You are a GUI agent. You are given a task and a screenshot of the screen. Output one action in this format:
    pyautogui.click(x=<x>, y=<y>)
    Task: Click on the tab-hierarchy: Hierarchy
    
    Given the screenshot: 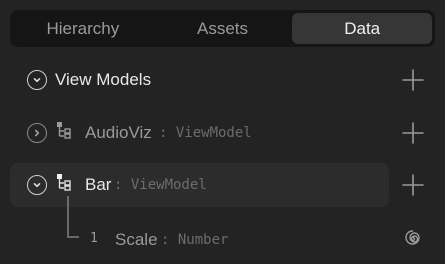 What is the action you would take?
    pyautogui.click(x=83, y=28)
    